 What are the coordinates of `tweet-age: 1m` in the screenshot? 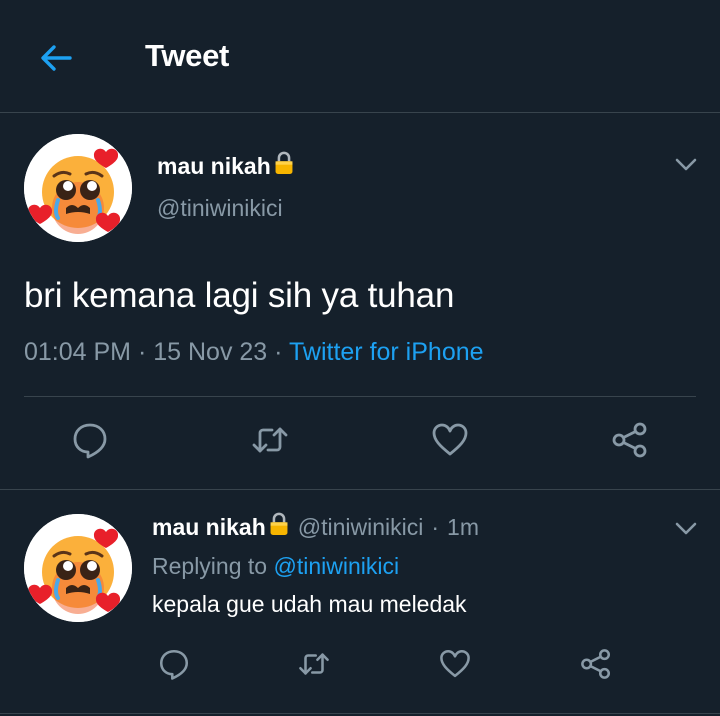 It's located at (463, 527).